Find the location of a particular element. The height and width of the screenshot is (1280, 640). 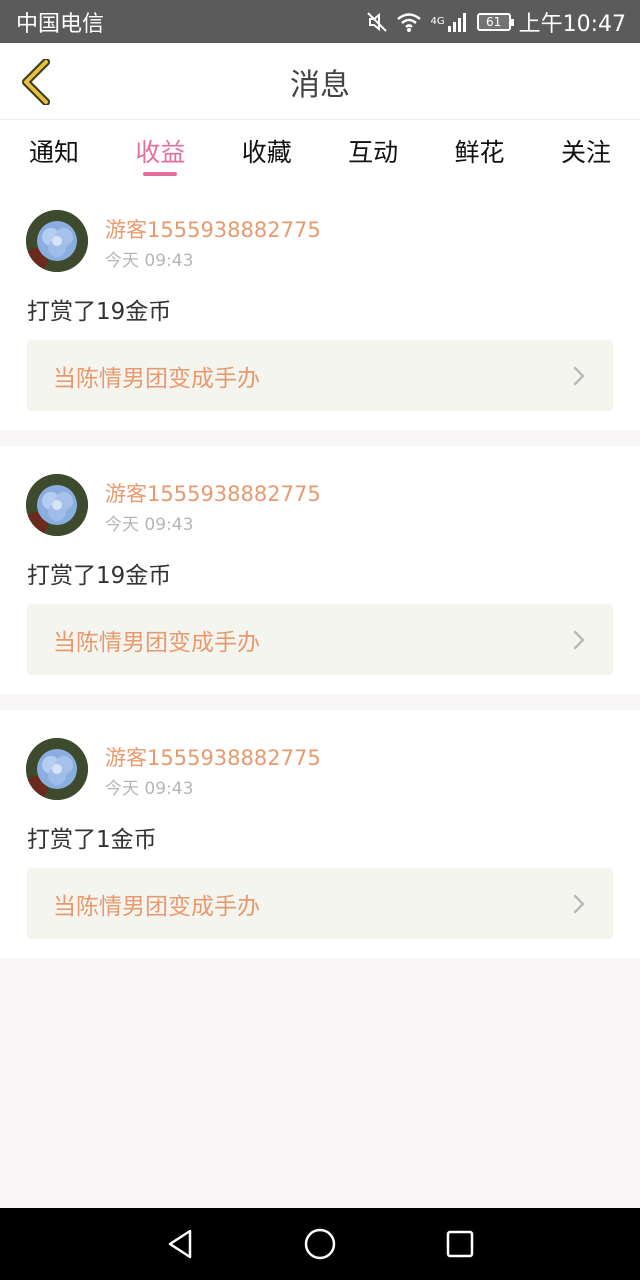

tab-flowers: 鲜花 is located at coordinates (480, 151).